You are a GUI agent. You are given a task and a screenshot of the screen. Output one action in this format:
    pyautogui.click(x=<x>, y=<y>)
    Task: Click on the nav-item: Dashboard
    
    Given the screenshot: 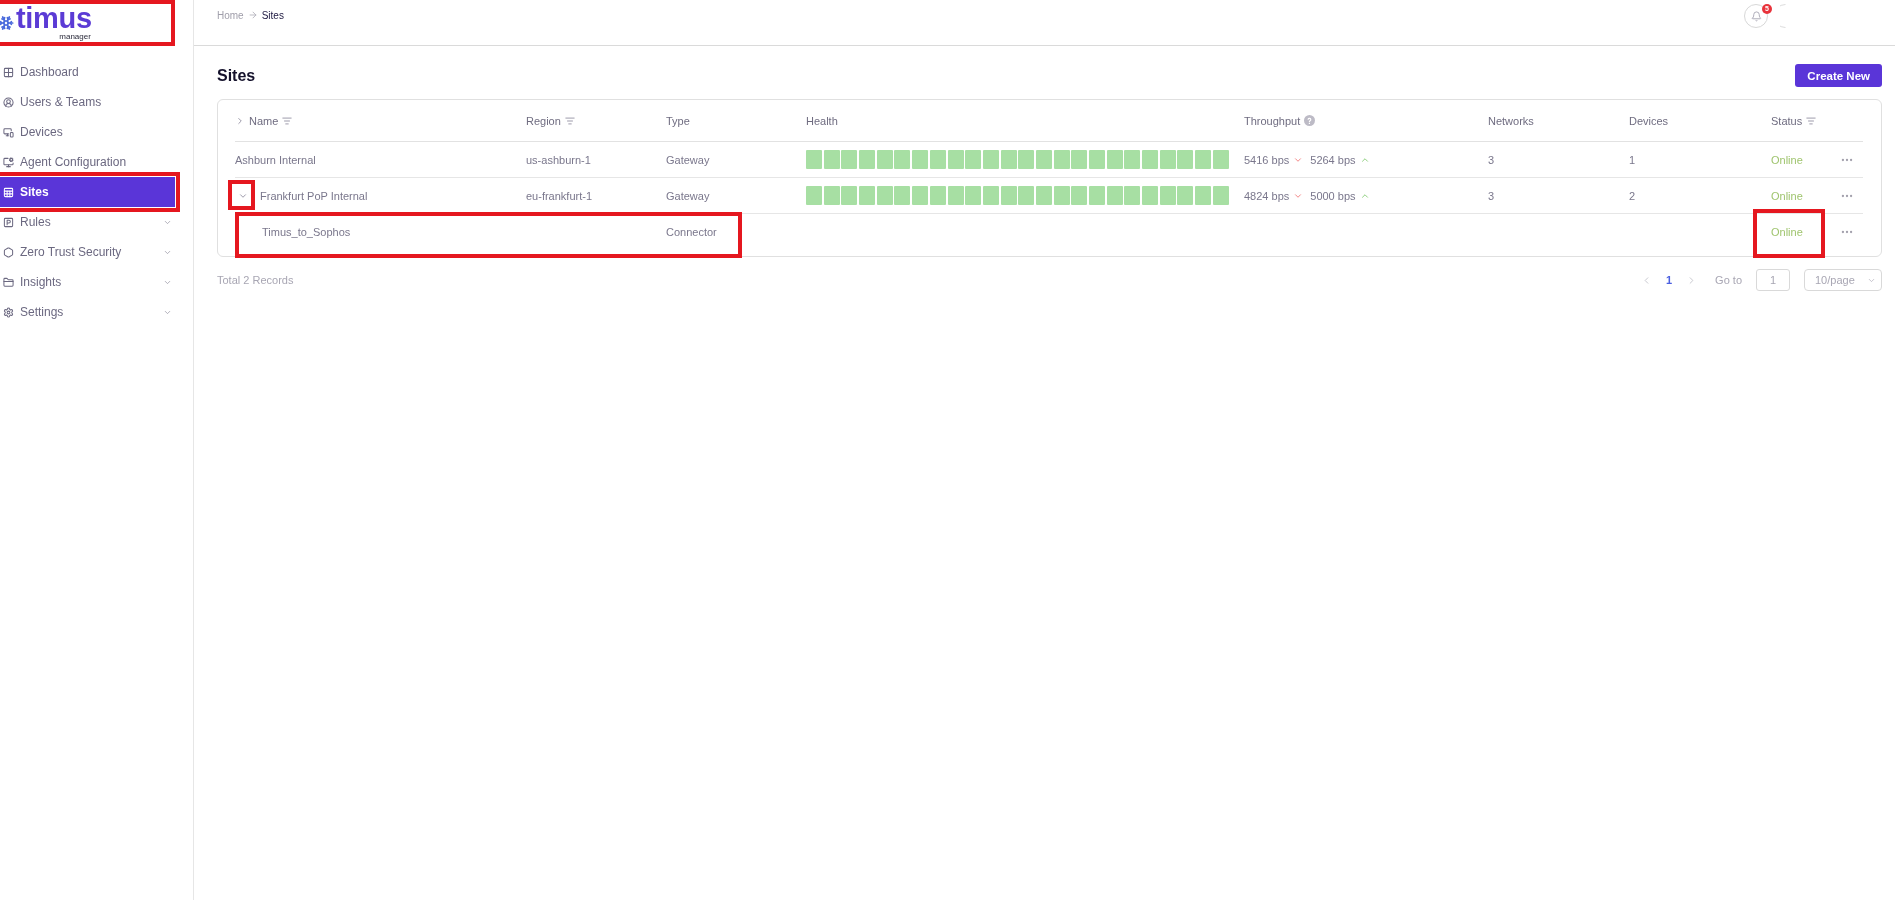 What is the action you would take?
    pyautogui.click(x=87, y=72)
    